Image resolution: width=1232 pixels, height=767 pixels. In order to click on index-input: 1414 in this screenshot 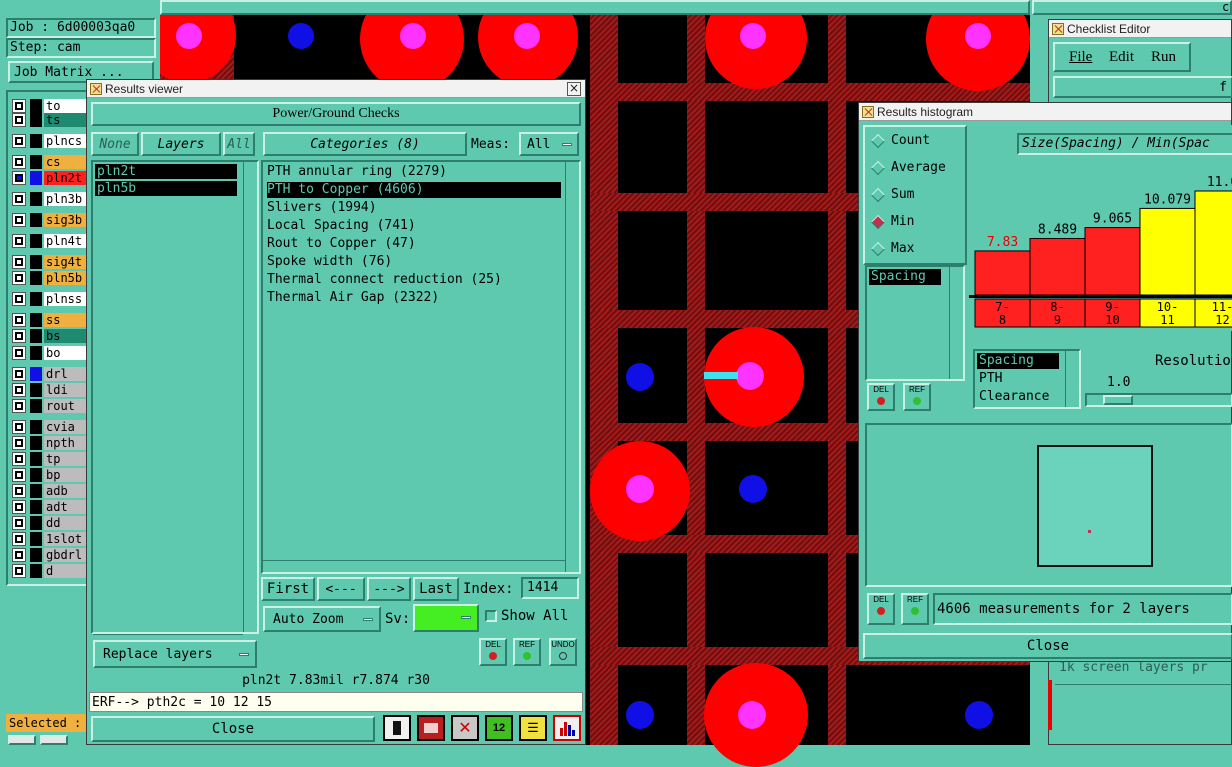, I will do `click(550, 588)`.